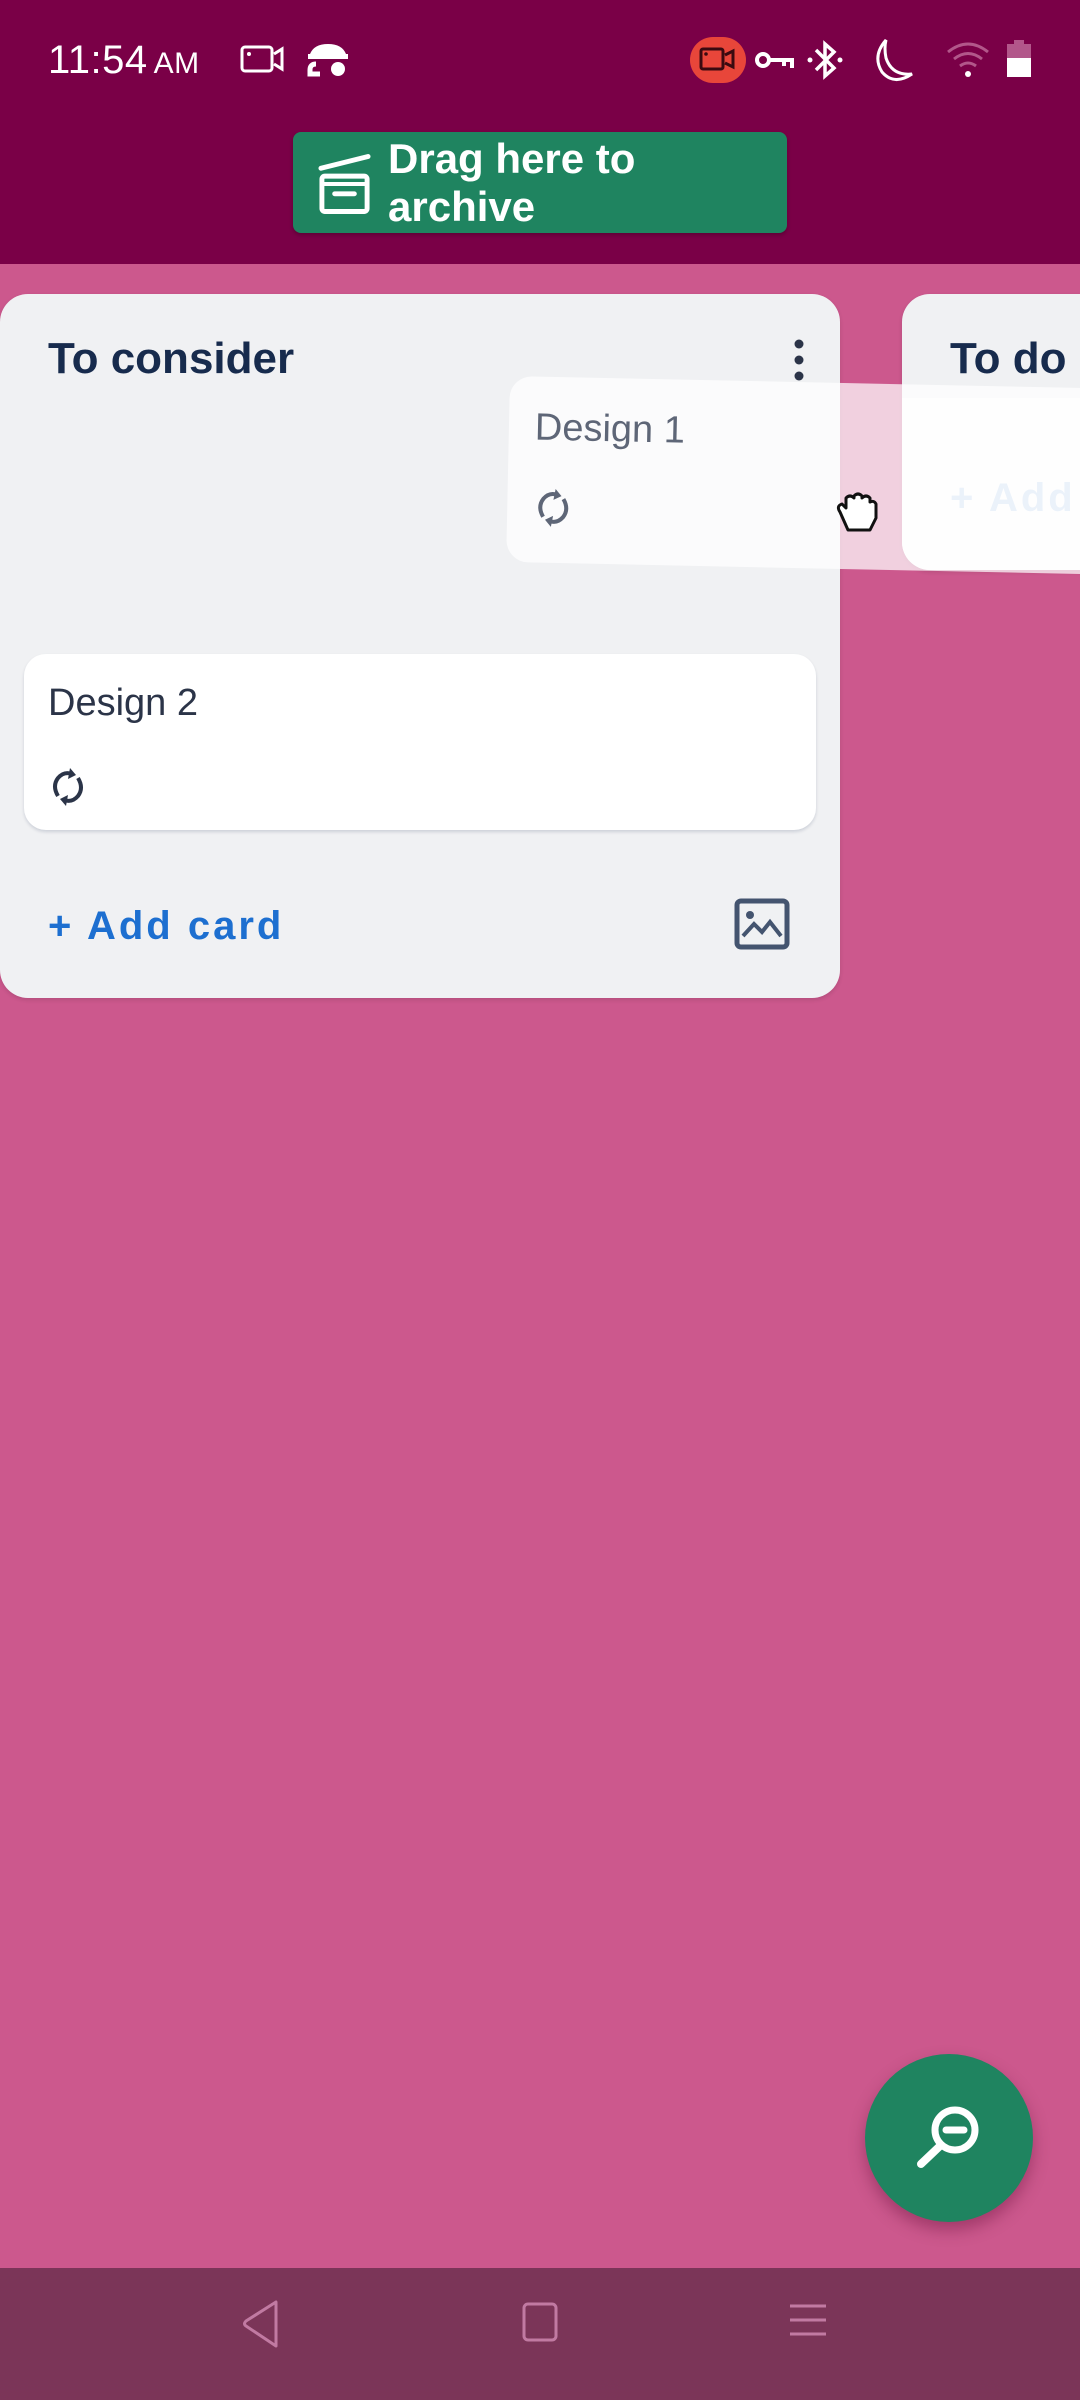 The height and width of the screenshot is (2400, 1080). I want to click on system-nav-bar, so click(540, 2334).